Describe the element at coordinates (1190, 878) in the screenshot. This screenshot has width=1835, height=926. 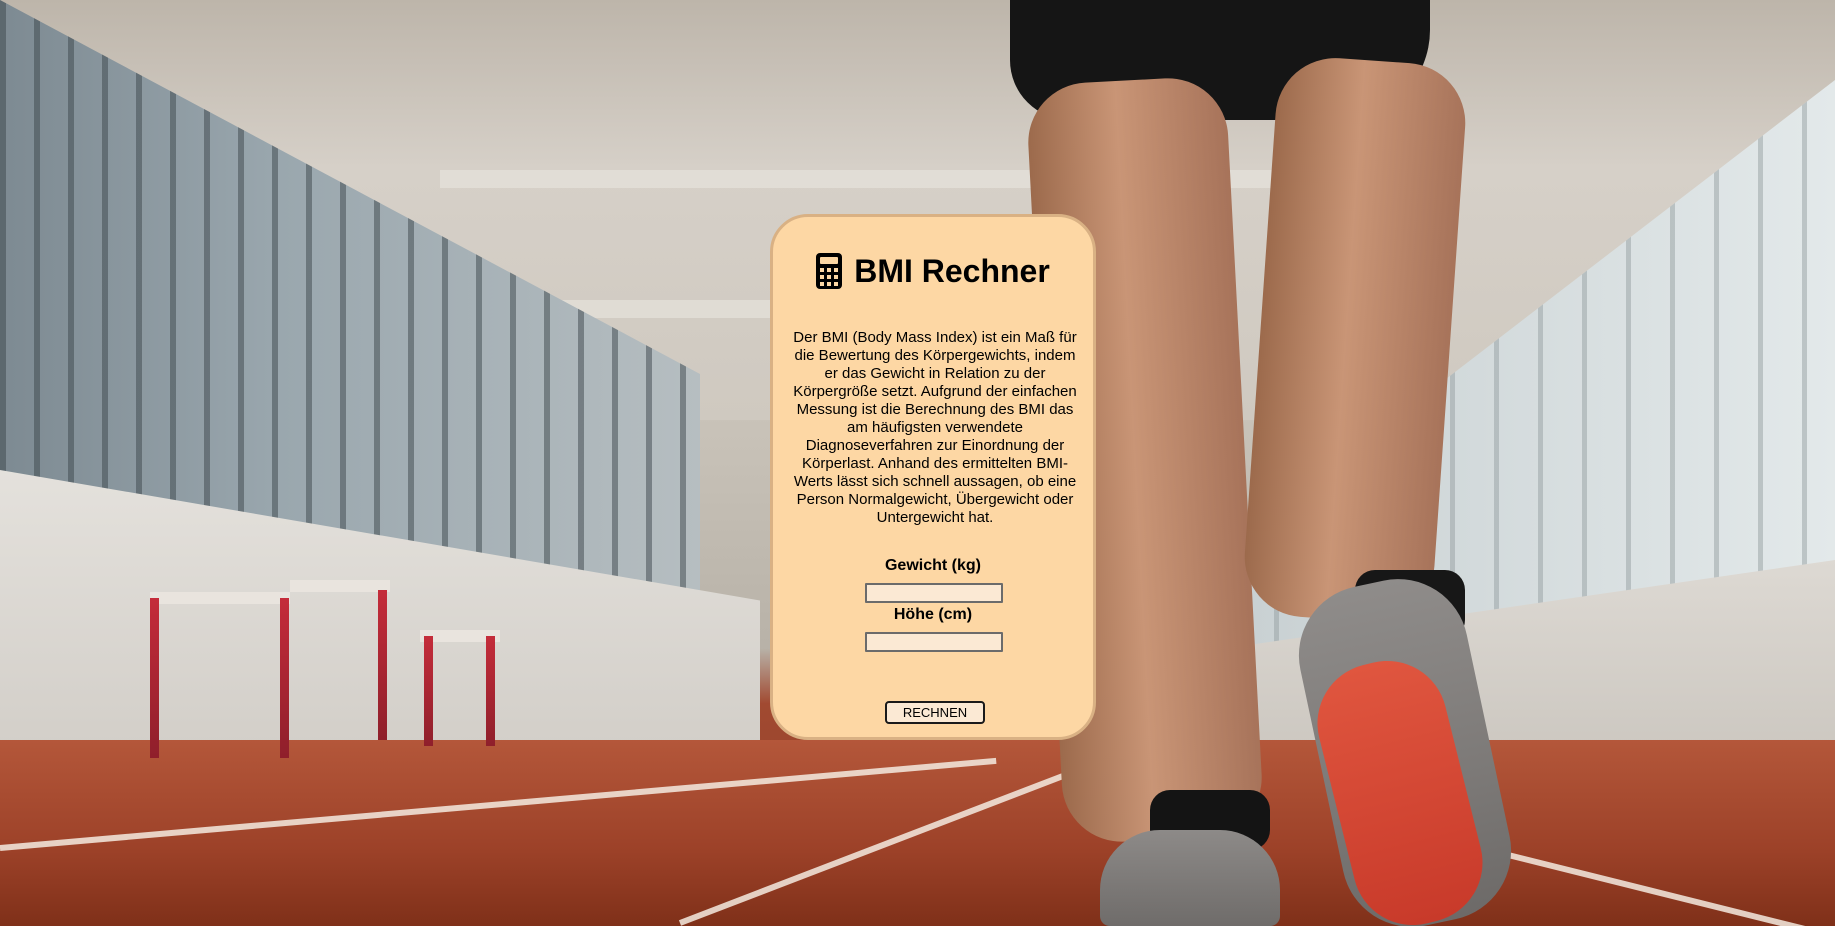
I see `runner-left-shoe` at that location.